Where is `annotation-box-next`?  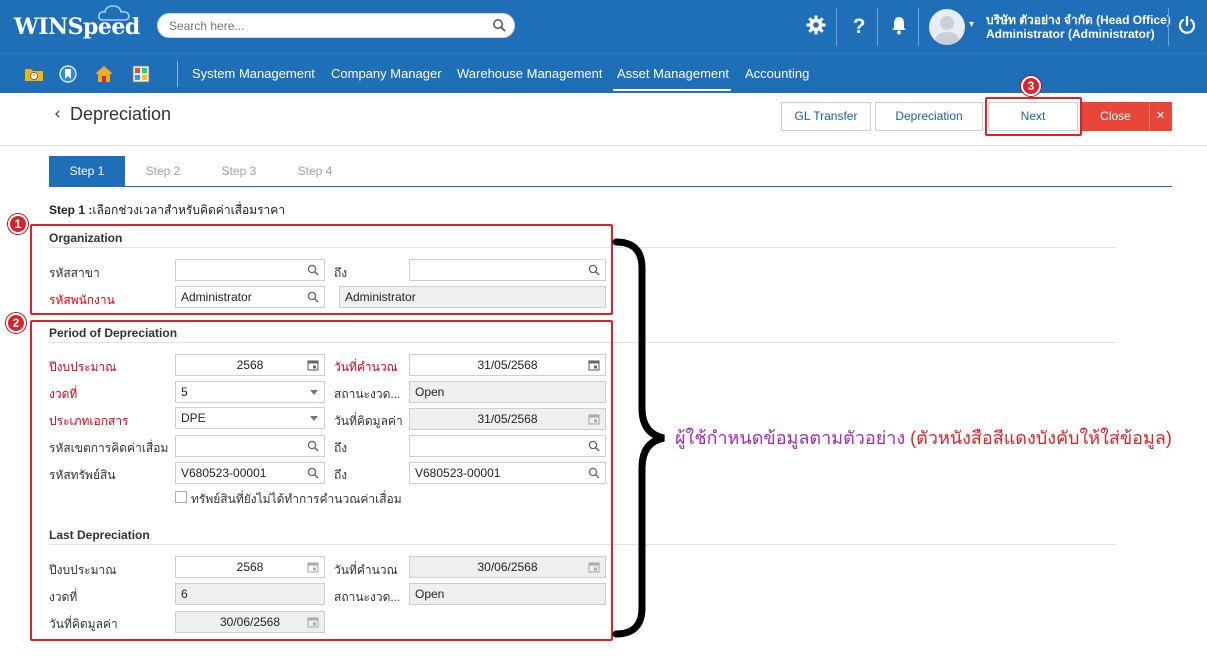 annotation-box-next is located at coordinates (1033, 116).